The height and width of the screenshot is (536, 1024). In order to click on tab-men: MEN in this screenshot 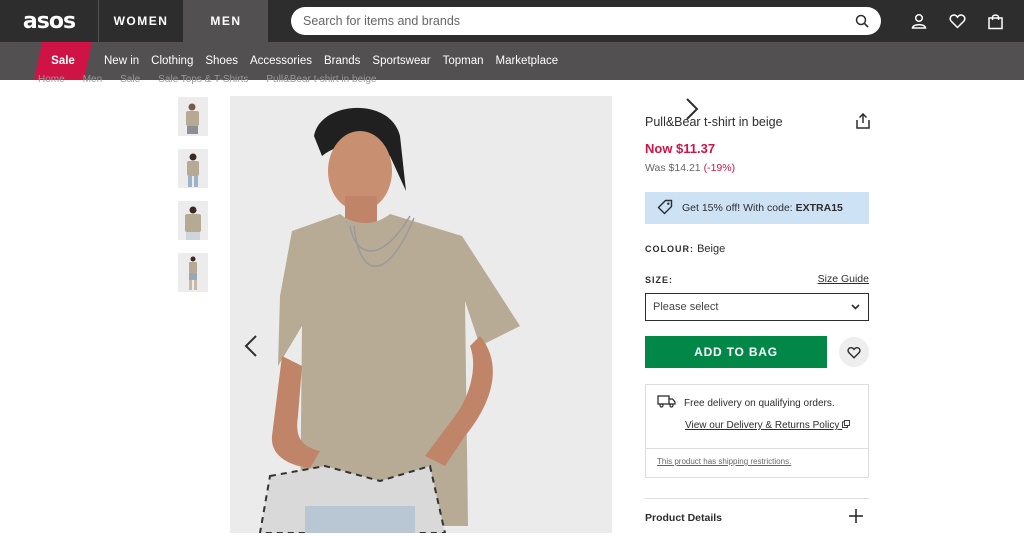, I will do `click(225, 21)`.